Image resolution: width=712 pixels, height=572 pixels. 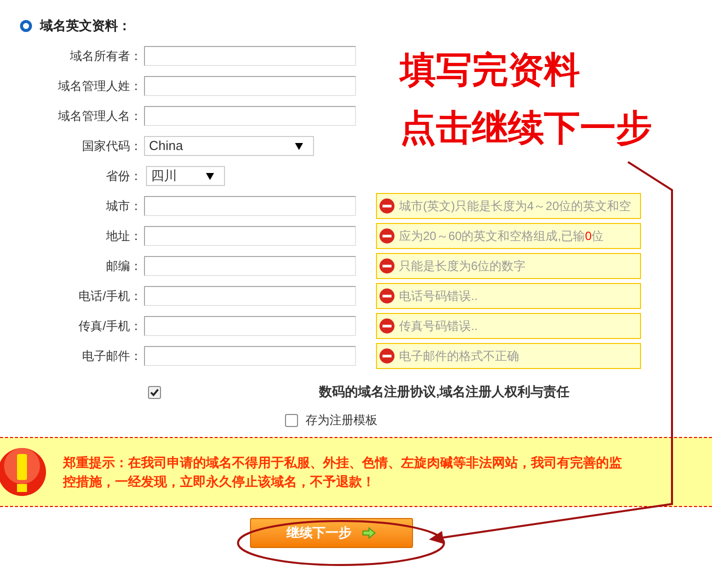 I want to click on field-label: 城市：, so click(x=124, y=206).